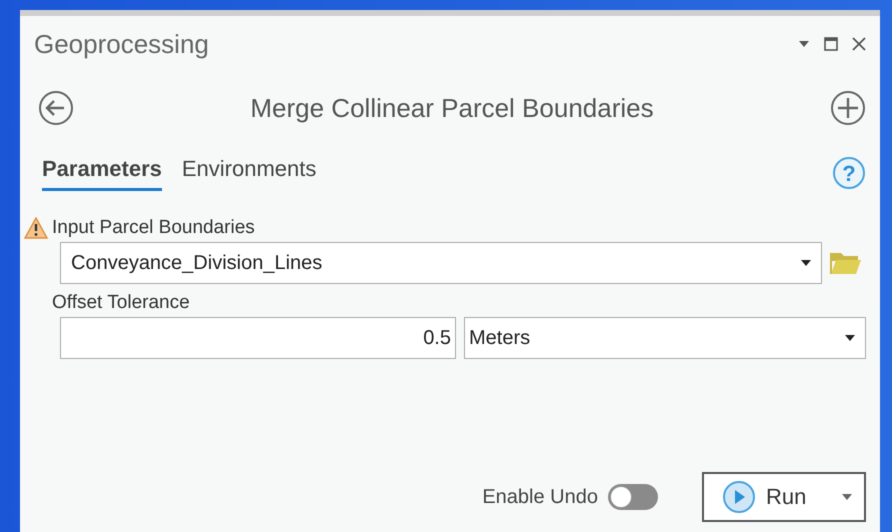 The image size is (892, 532). What do you see at coordinates (831, 44) in the screenshot?
I see `maximize-icon` at bounding box center [831, 44].